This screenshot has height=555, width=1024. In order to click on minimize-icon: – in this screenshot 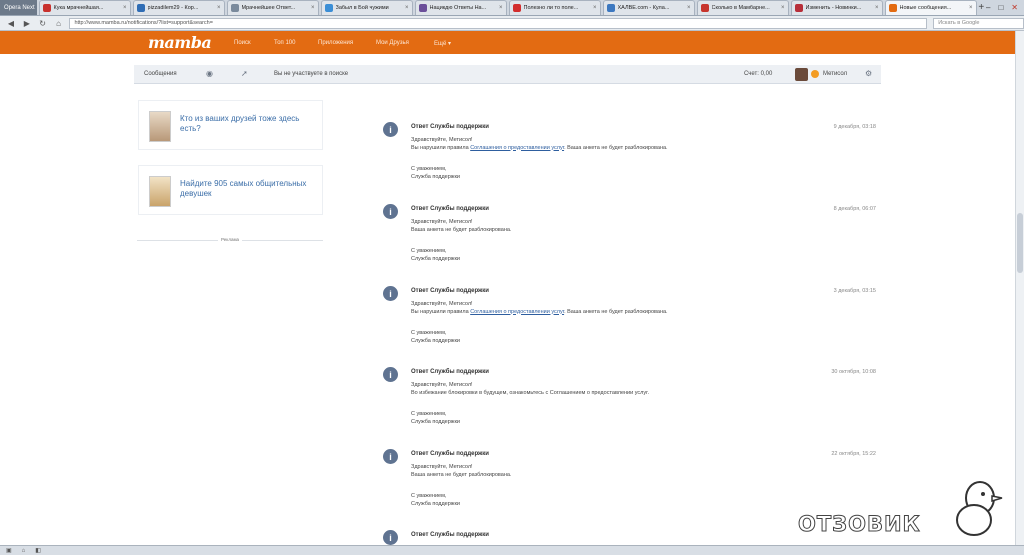, I will do `click(988, 7)`.